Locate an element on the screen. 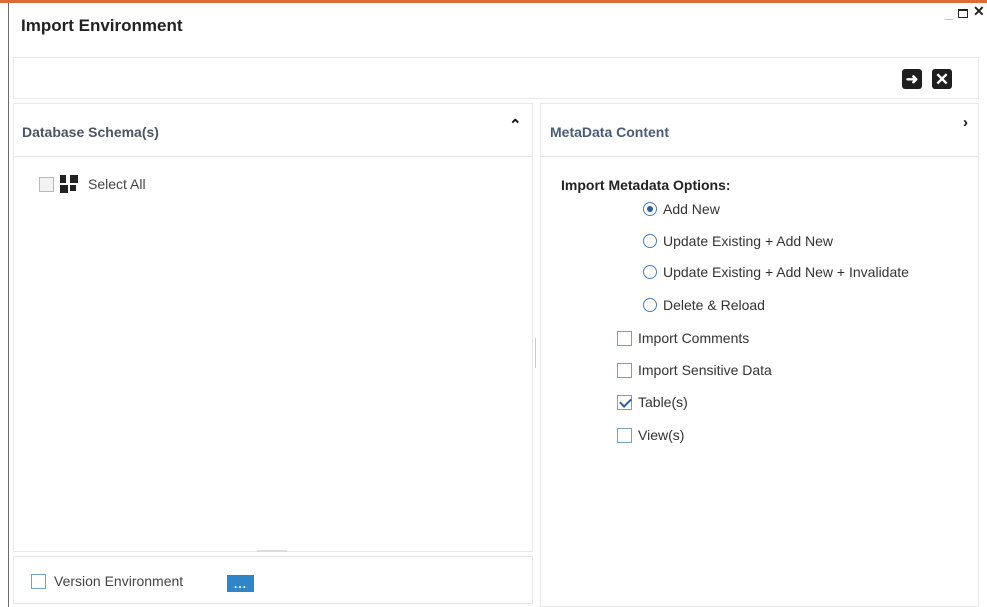  import-metadata-options-title: Import Metadata Options: is located at coordinates (646, 185).